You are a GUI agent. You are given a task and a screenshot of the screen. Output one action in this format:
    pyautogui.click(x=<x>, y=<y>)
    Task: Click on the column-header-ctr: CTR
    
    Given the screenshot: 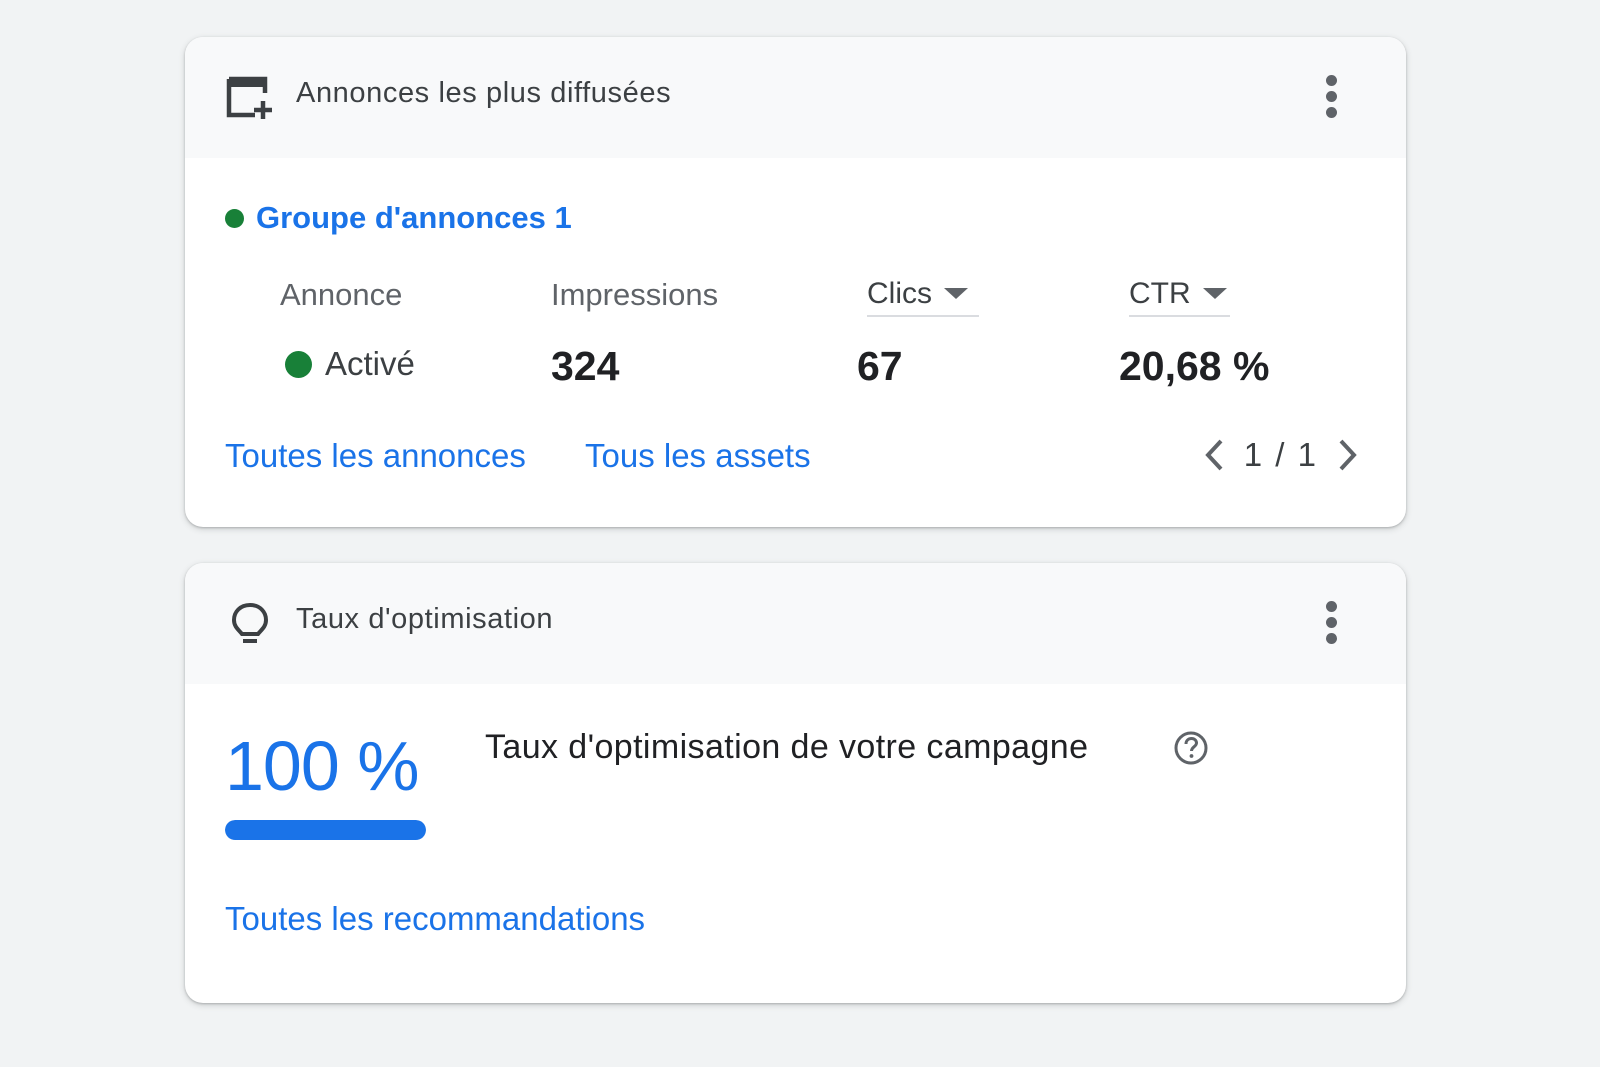 What is the action you would take?
    pyautogui.click(x=1179, y=297)
    